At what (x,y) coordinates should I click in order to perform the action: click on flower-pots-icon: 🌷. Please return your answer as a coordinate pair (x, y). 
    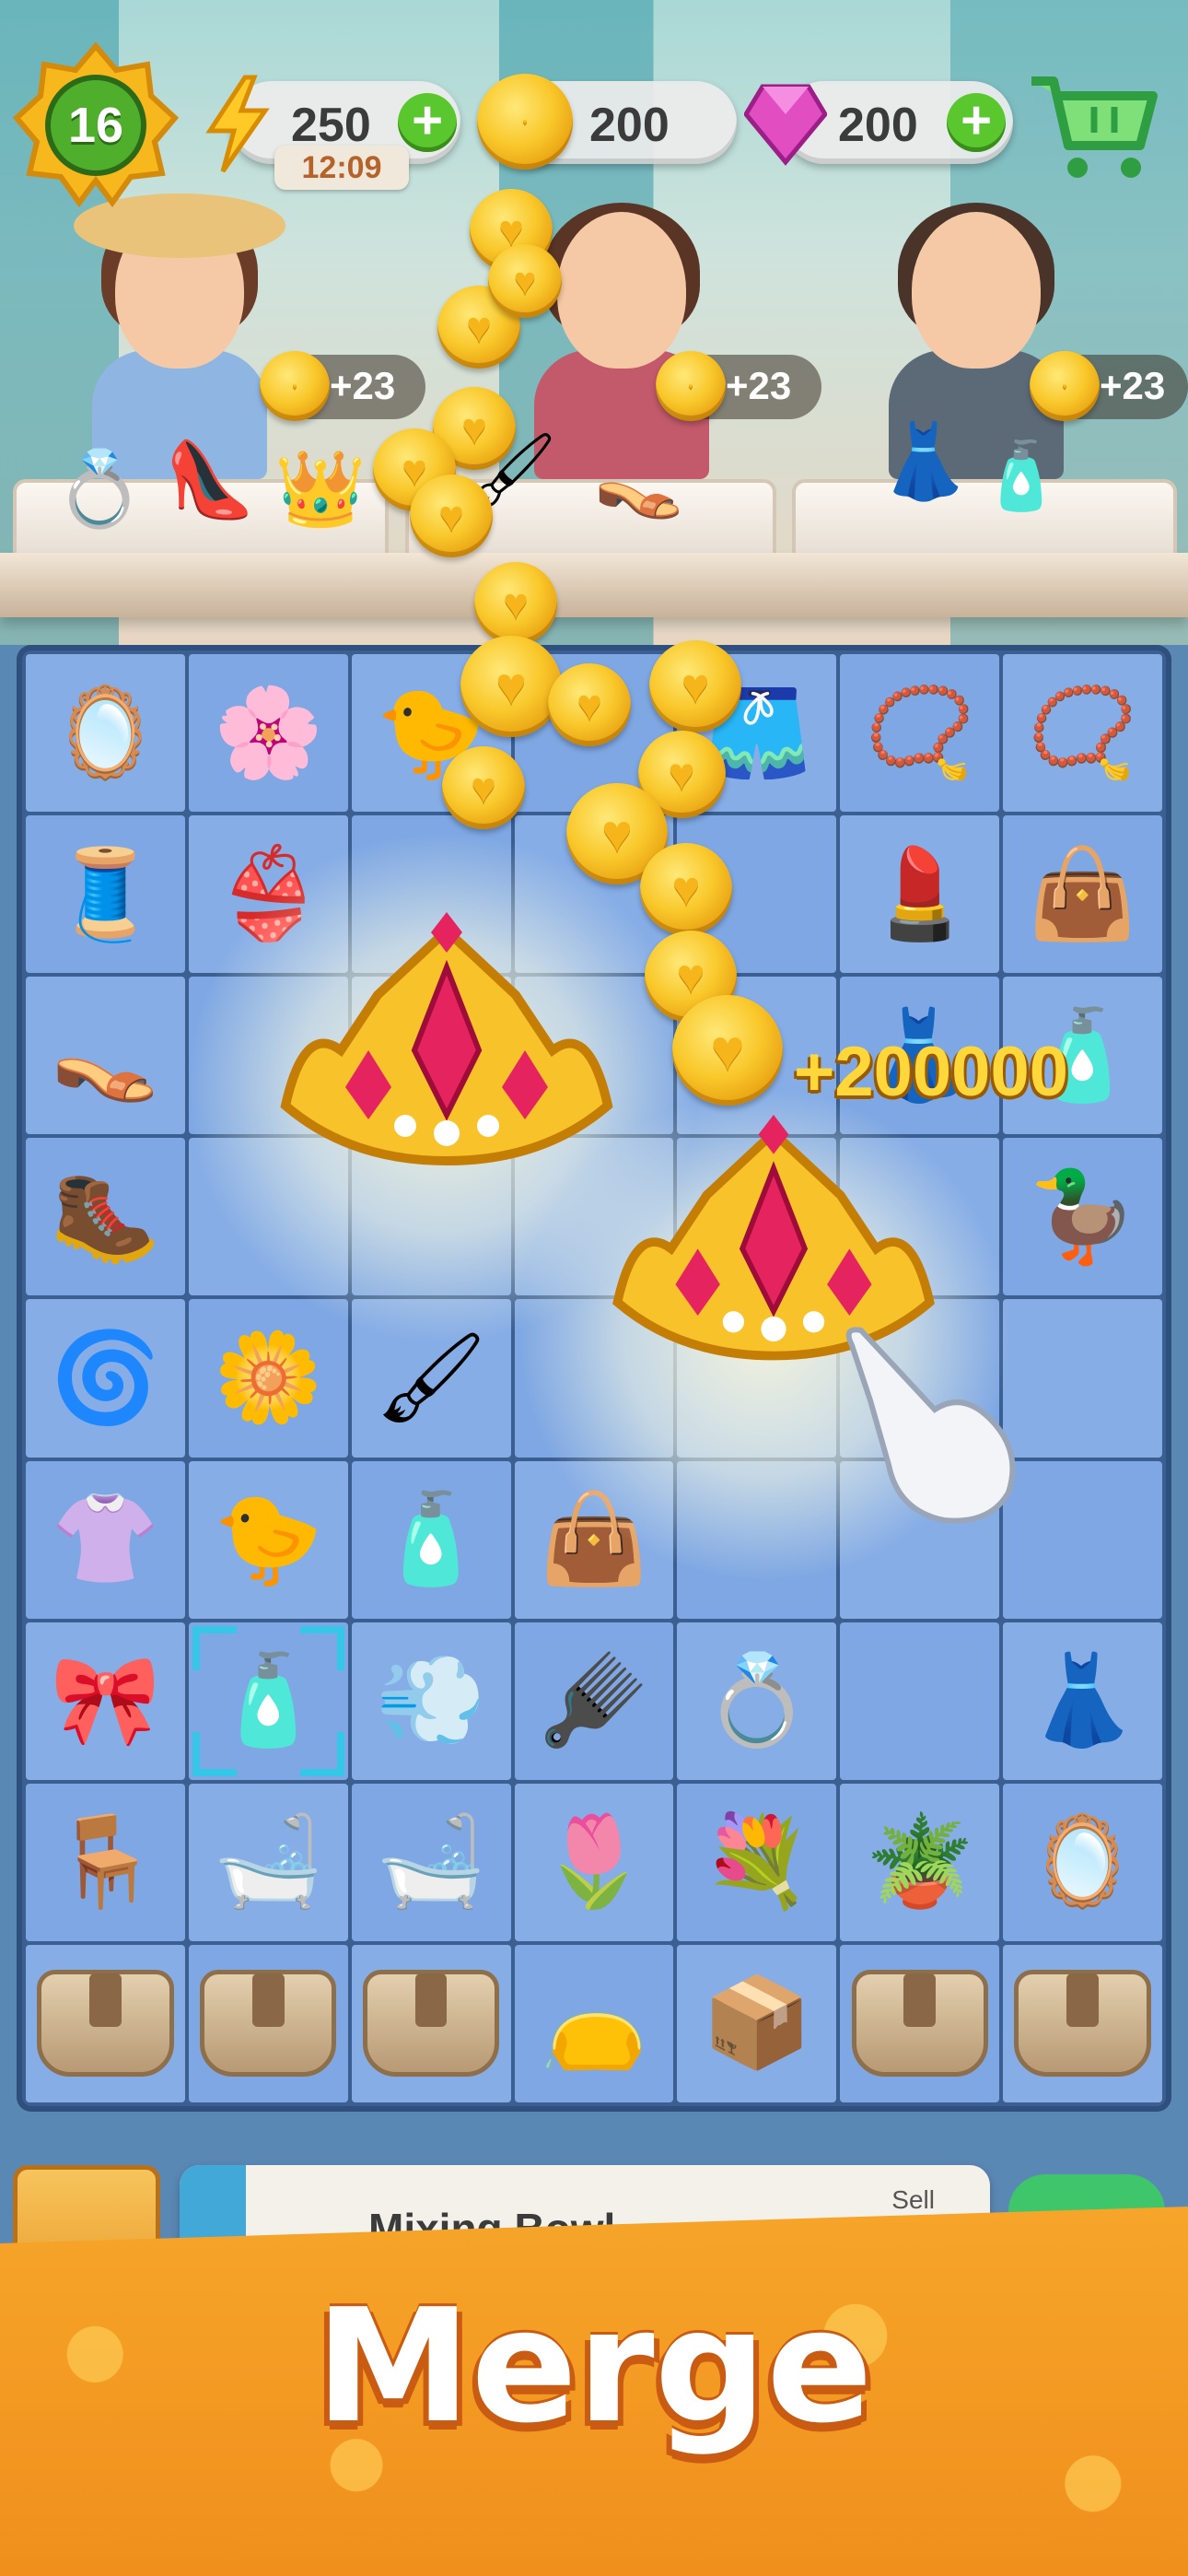
    Looking at the image, I should click on (594, 1862).